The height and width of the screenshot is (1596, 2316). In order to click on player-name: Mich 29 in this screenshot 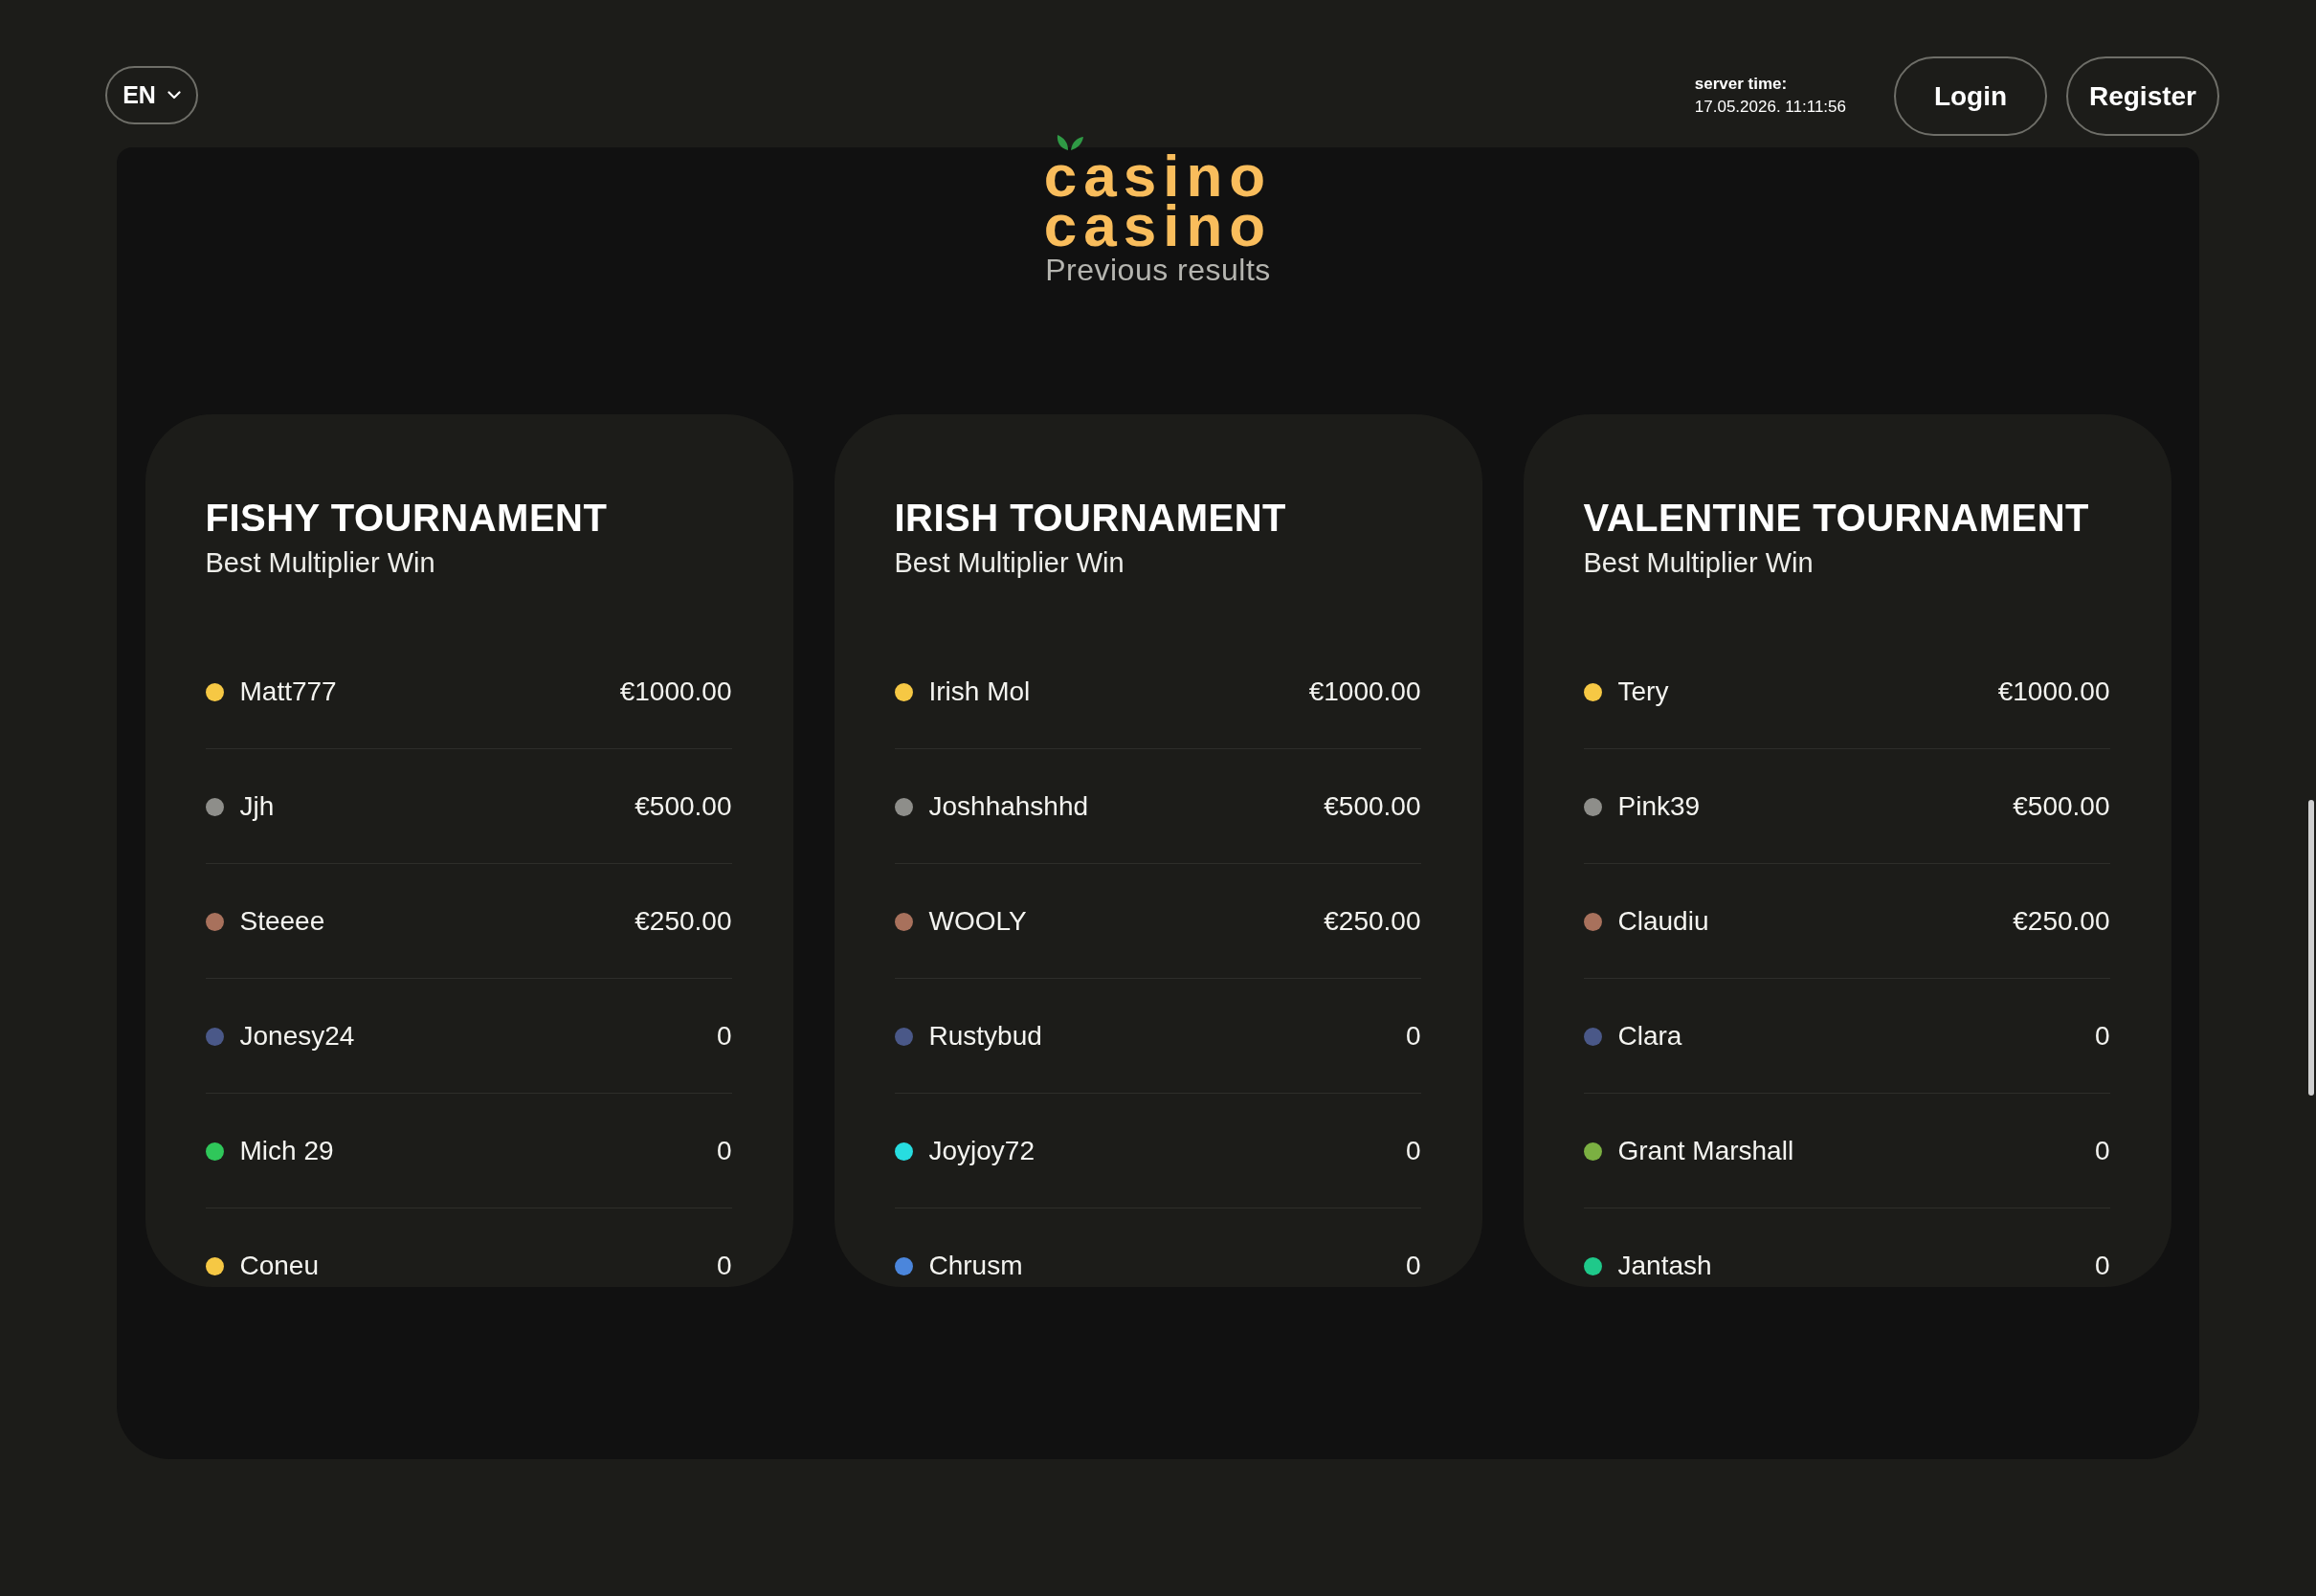, I will do `click(286, 1151)`.